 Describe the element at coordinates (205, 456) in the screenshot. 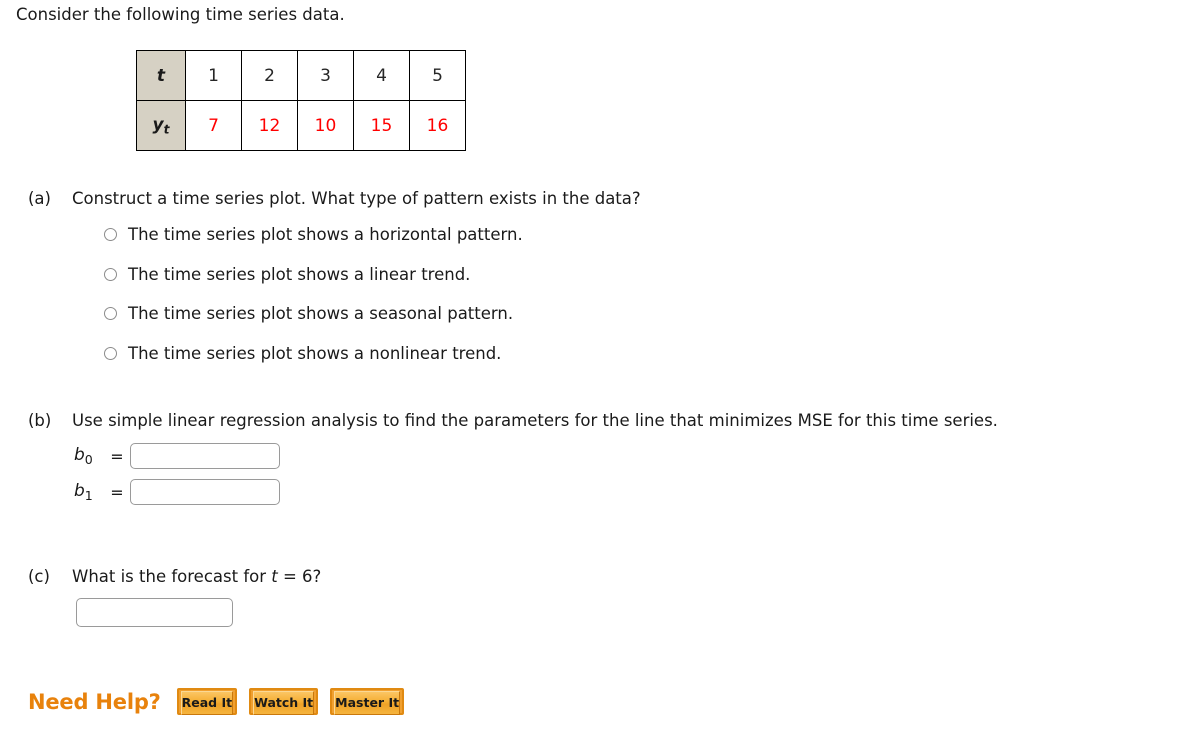

I see `b0-input` at that location.